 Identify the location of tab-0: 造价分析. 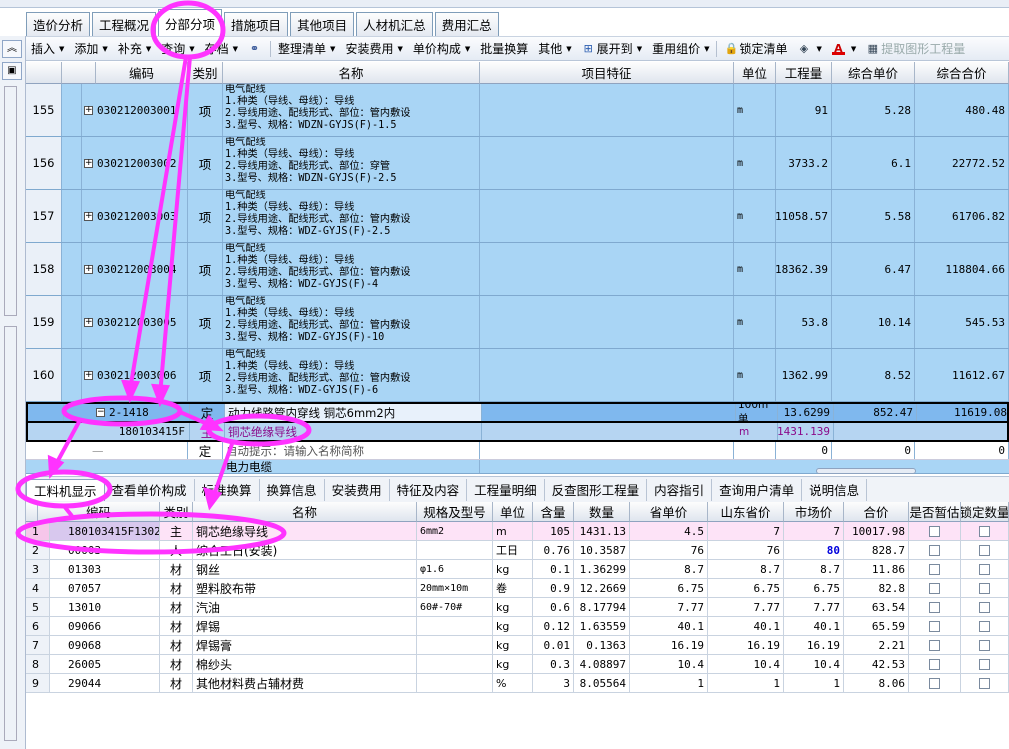
(58, 24).